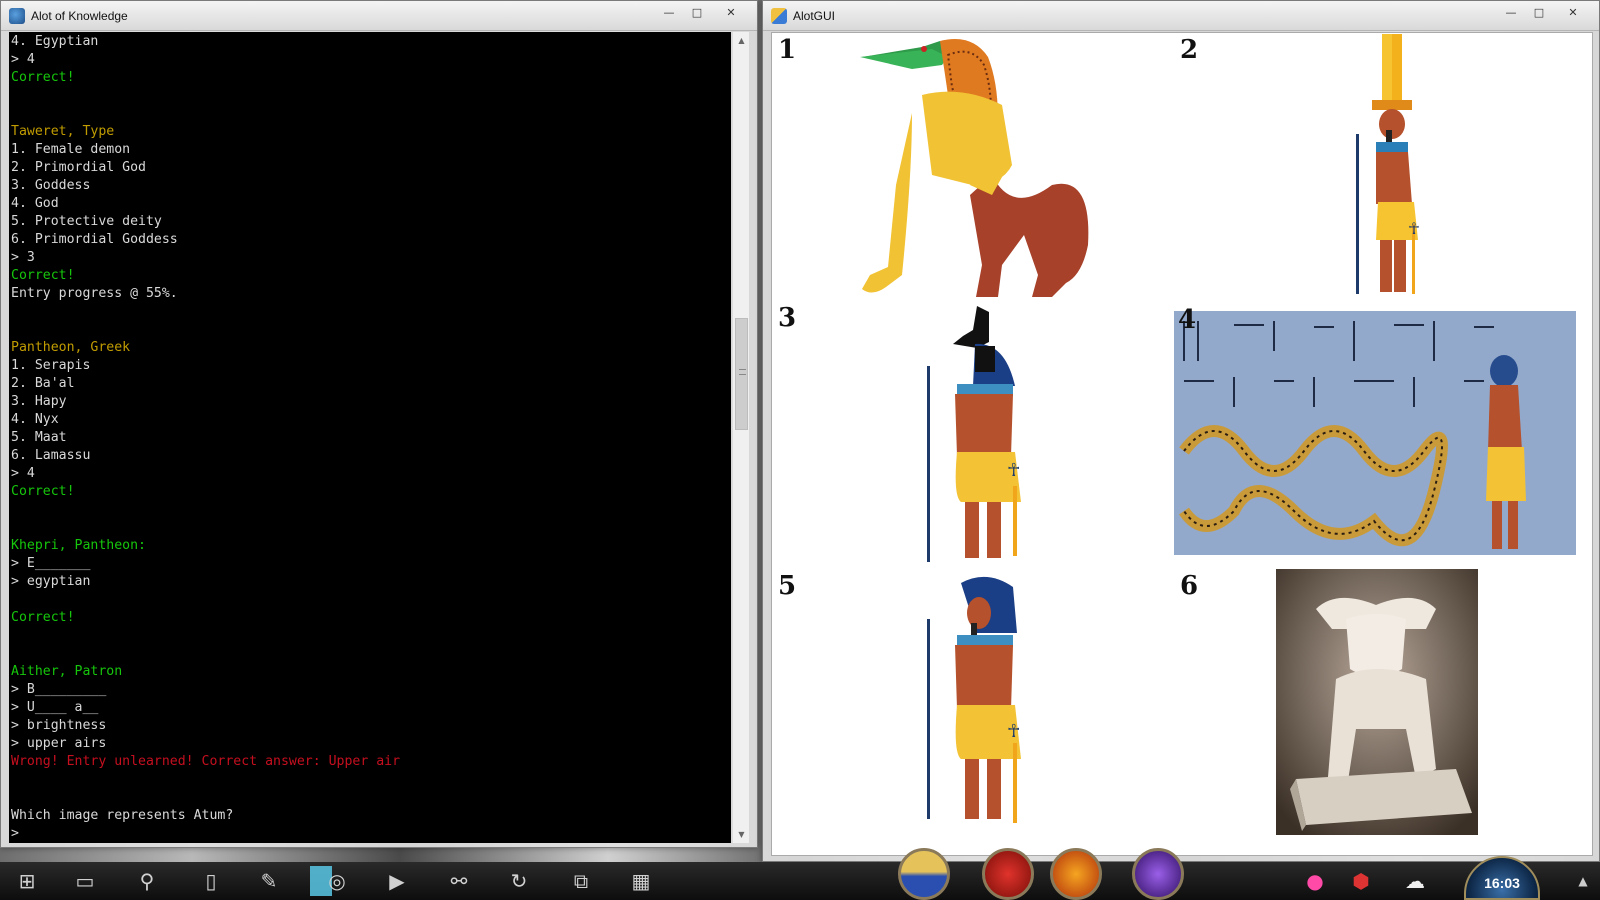  I want to click on image-number-6: 6, so click(1189, 586).